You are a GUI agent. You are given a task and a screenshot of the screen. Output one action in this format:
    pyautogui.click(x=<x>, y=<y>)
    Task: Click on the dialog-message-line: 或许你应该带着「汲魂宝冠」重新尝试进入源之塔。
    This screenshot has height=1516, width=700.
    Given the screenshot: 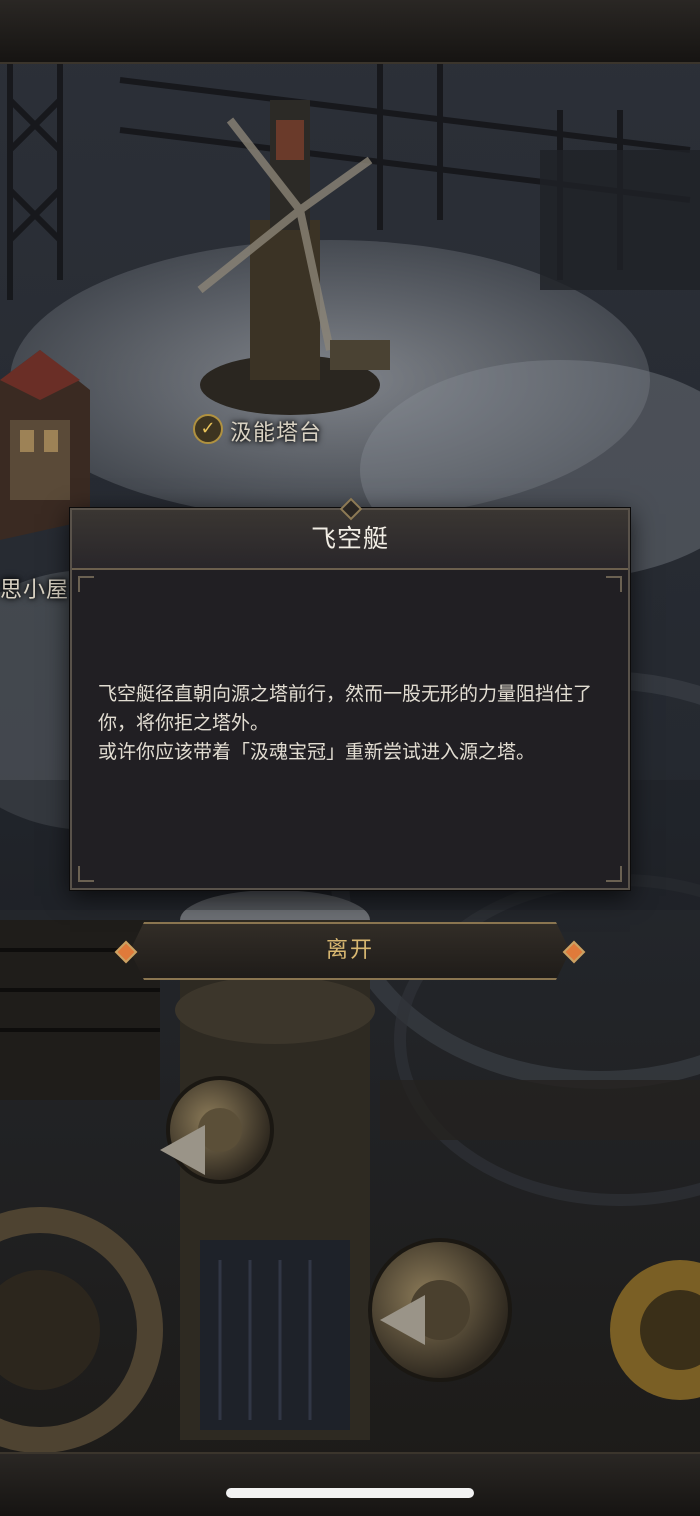 What is the action you would take?
    pyautogui.click(x=317, y=752)
    